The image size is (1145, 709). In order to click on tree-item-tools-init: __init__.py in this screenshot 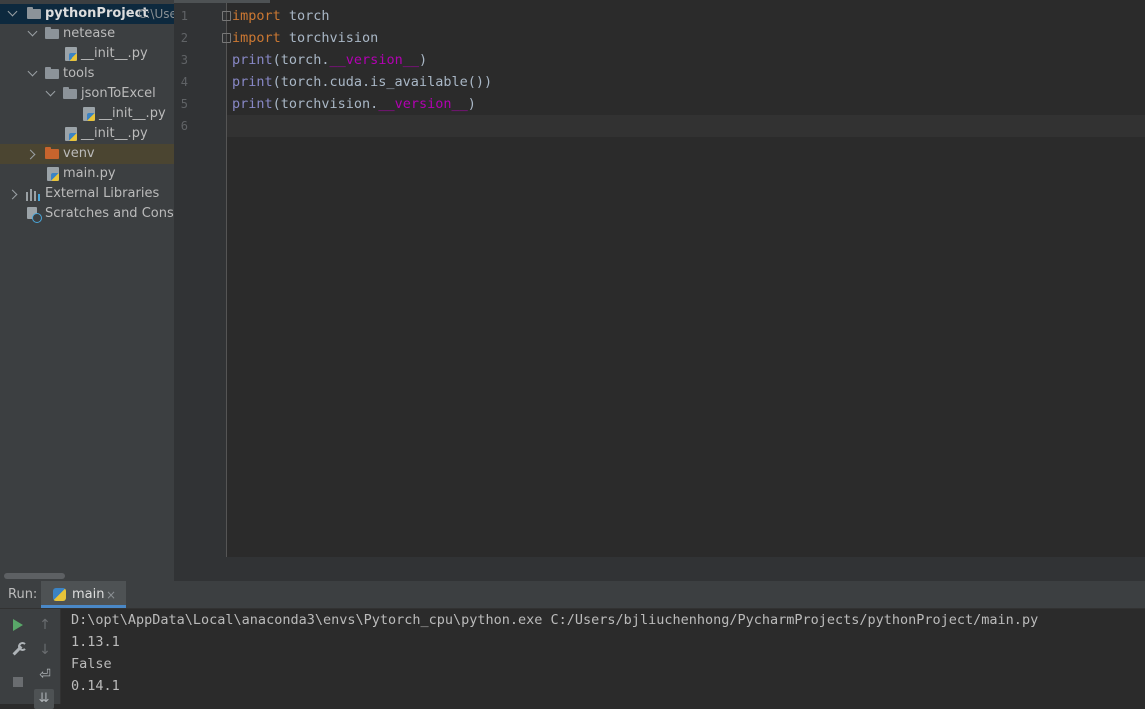, I will do `click(87, 134)`.